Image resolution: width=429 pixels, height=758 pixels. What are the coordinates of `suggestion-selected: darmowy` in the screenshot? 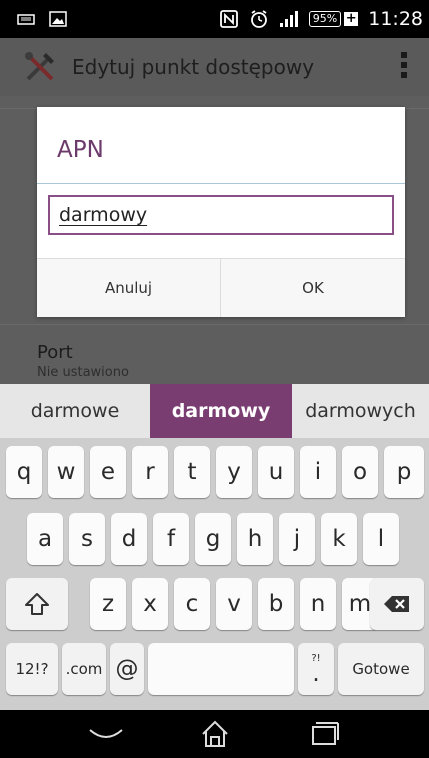 It's located at (221, 411).